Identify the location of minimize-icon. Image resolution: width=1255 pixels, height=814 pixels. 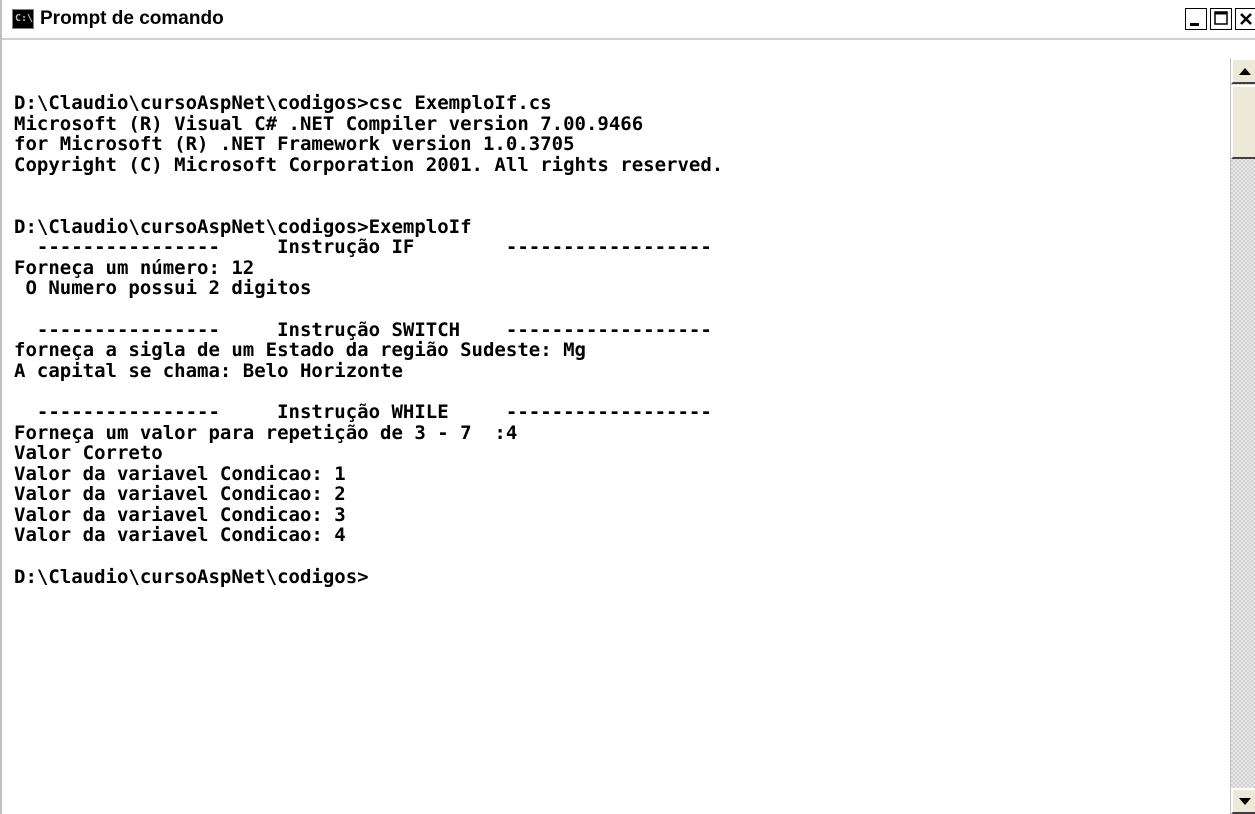
(1194, 24).